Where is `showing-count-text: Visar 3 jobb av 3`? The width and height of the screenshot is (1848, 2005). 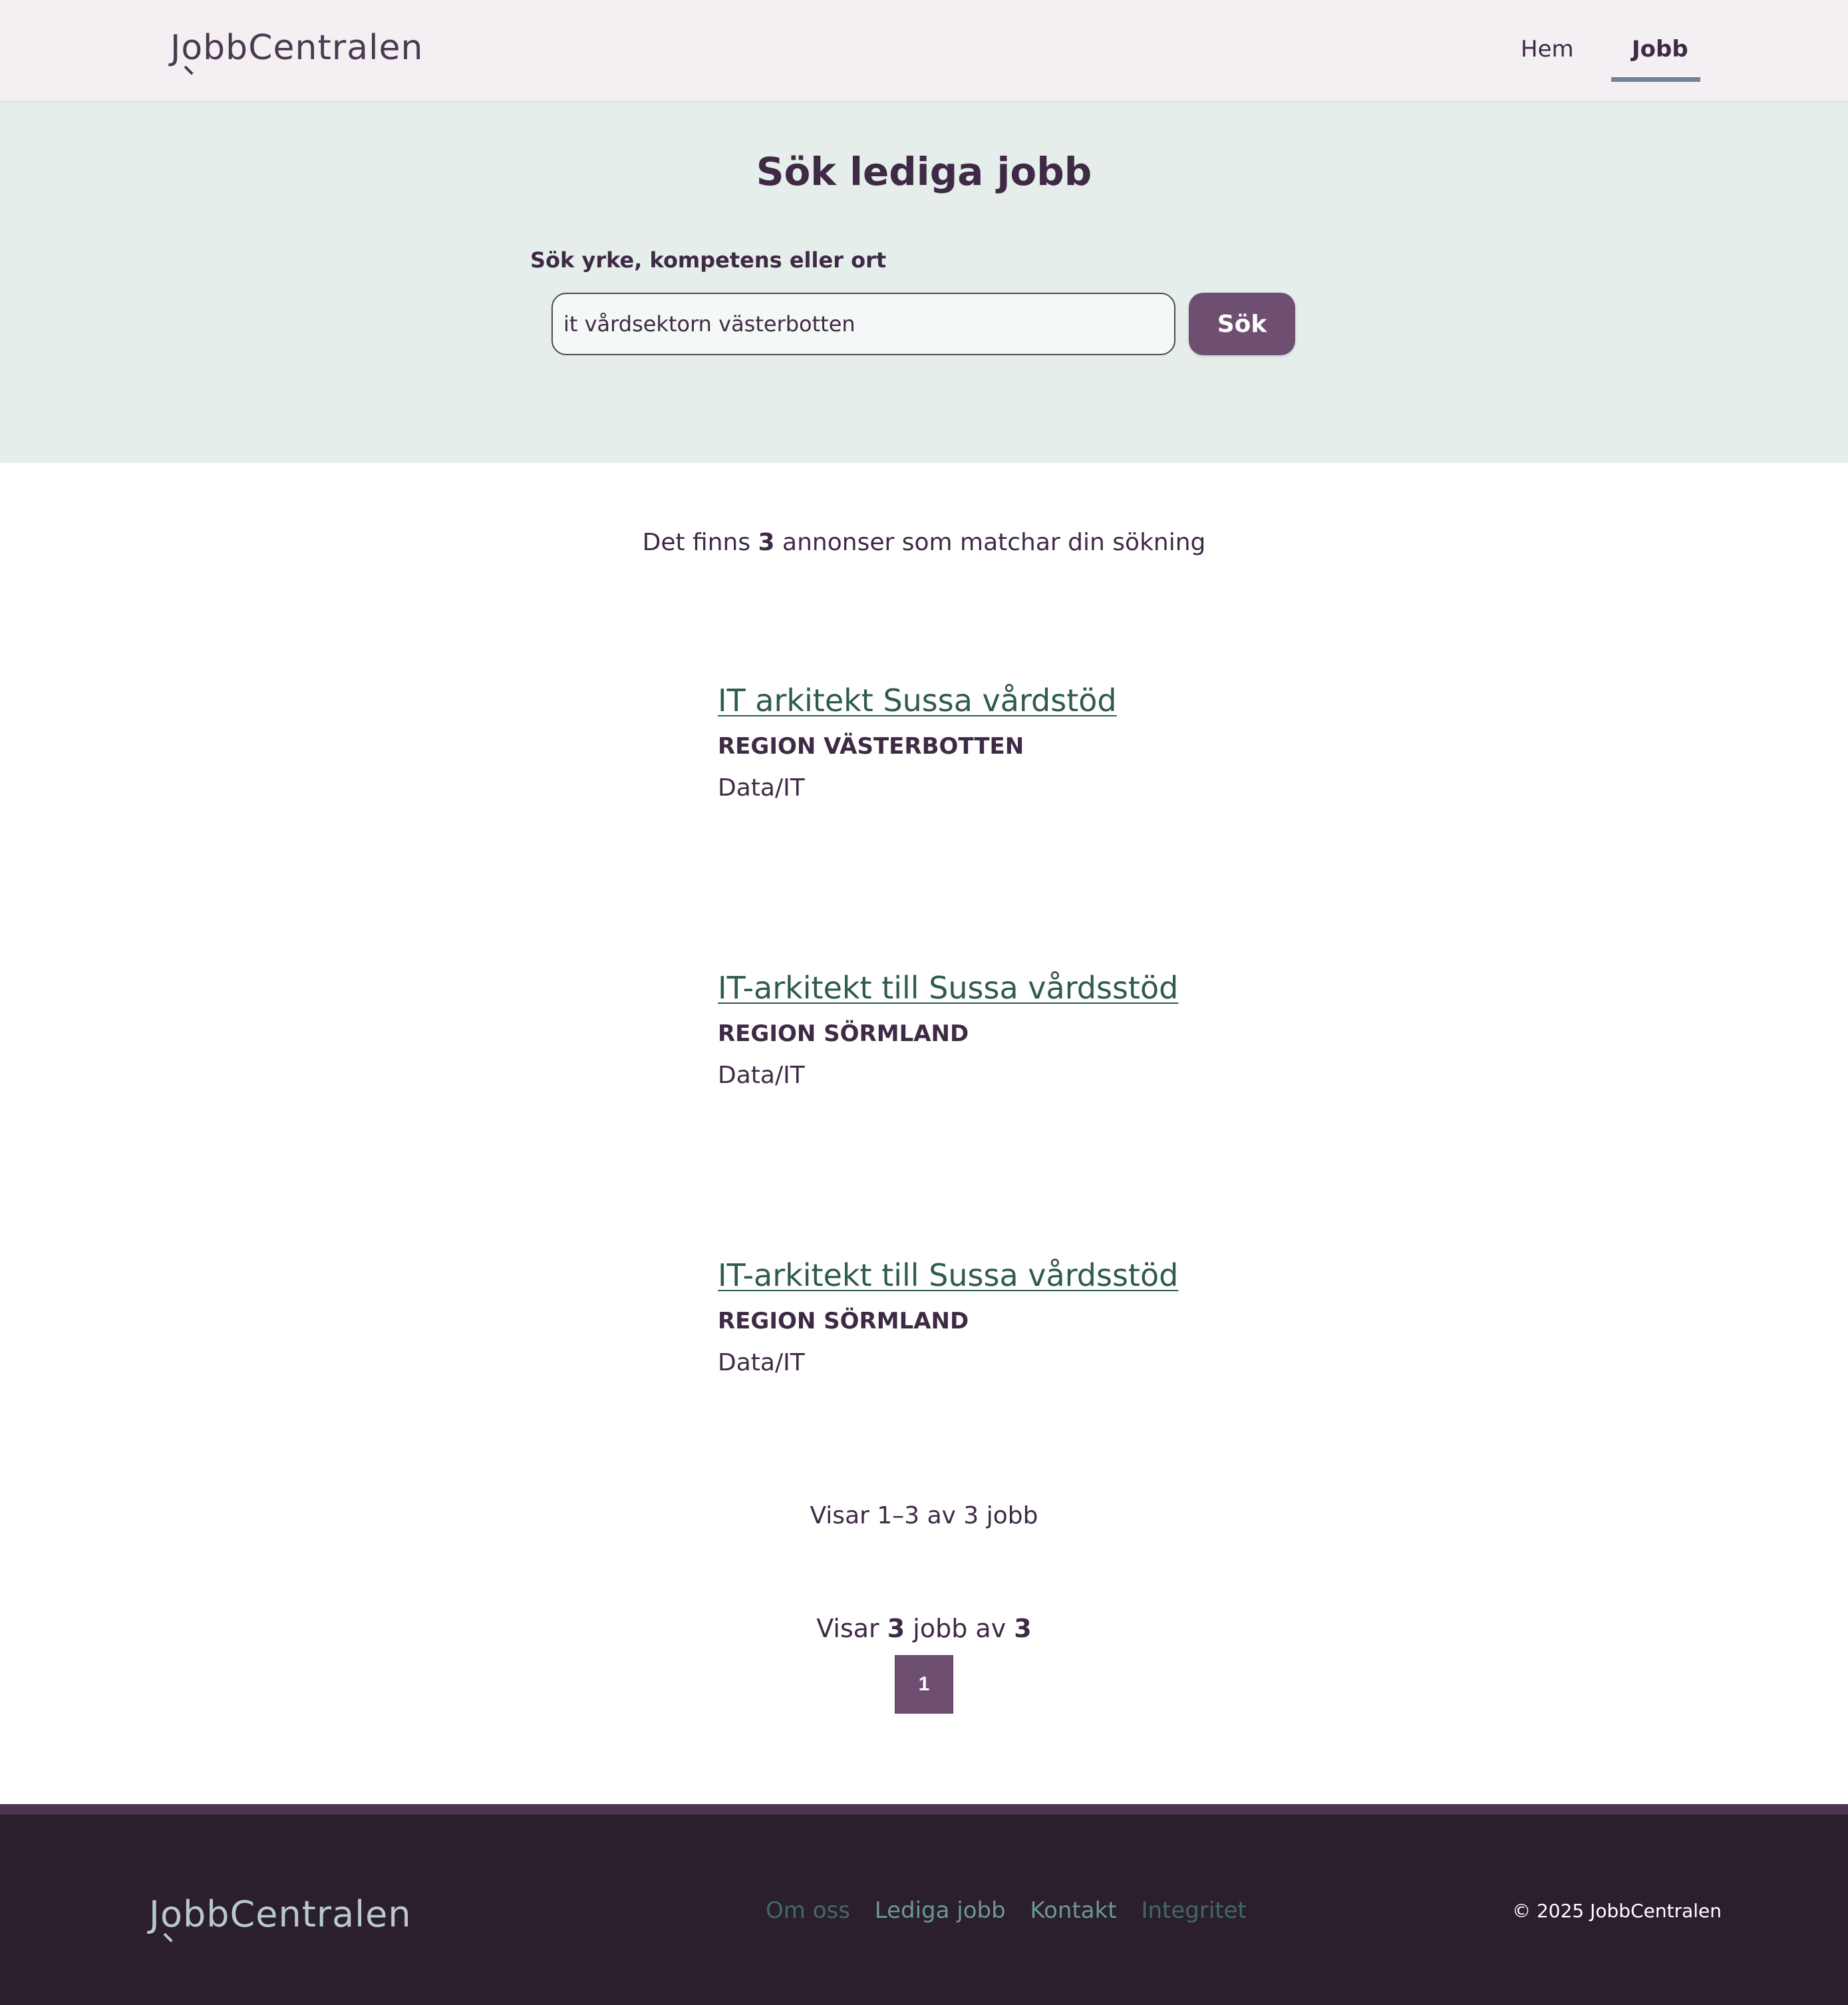
showing-count-text: Visar 3 jobb av 3 is located at coordinates (924, 1628).